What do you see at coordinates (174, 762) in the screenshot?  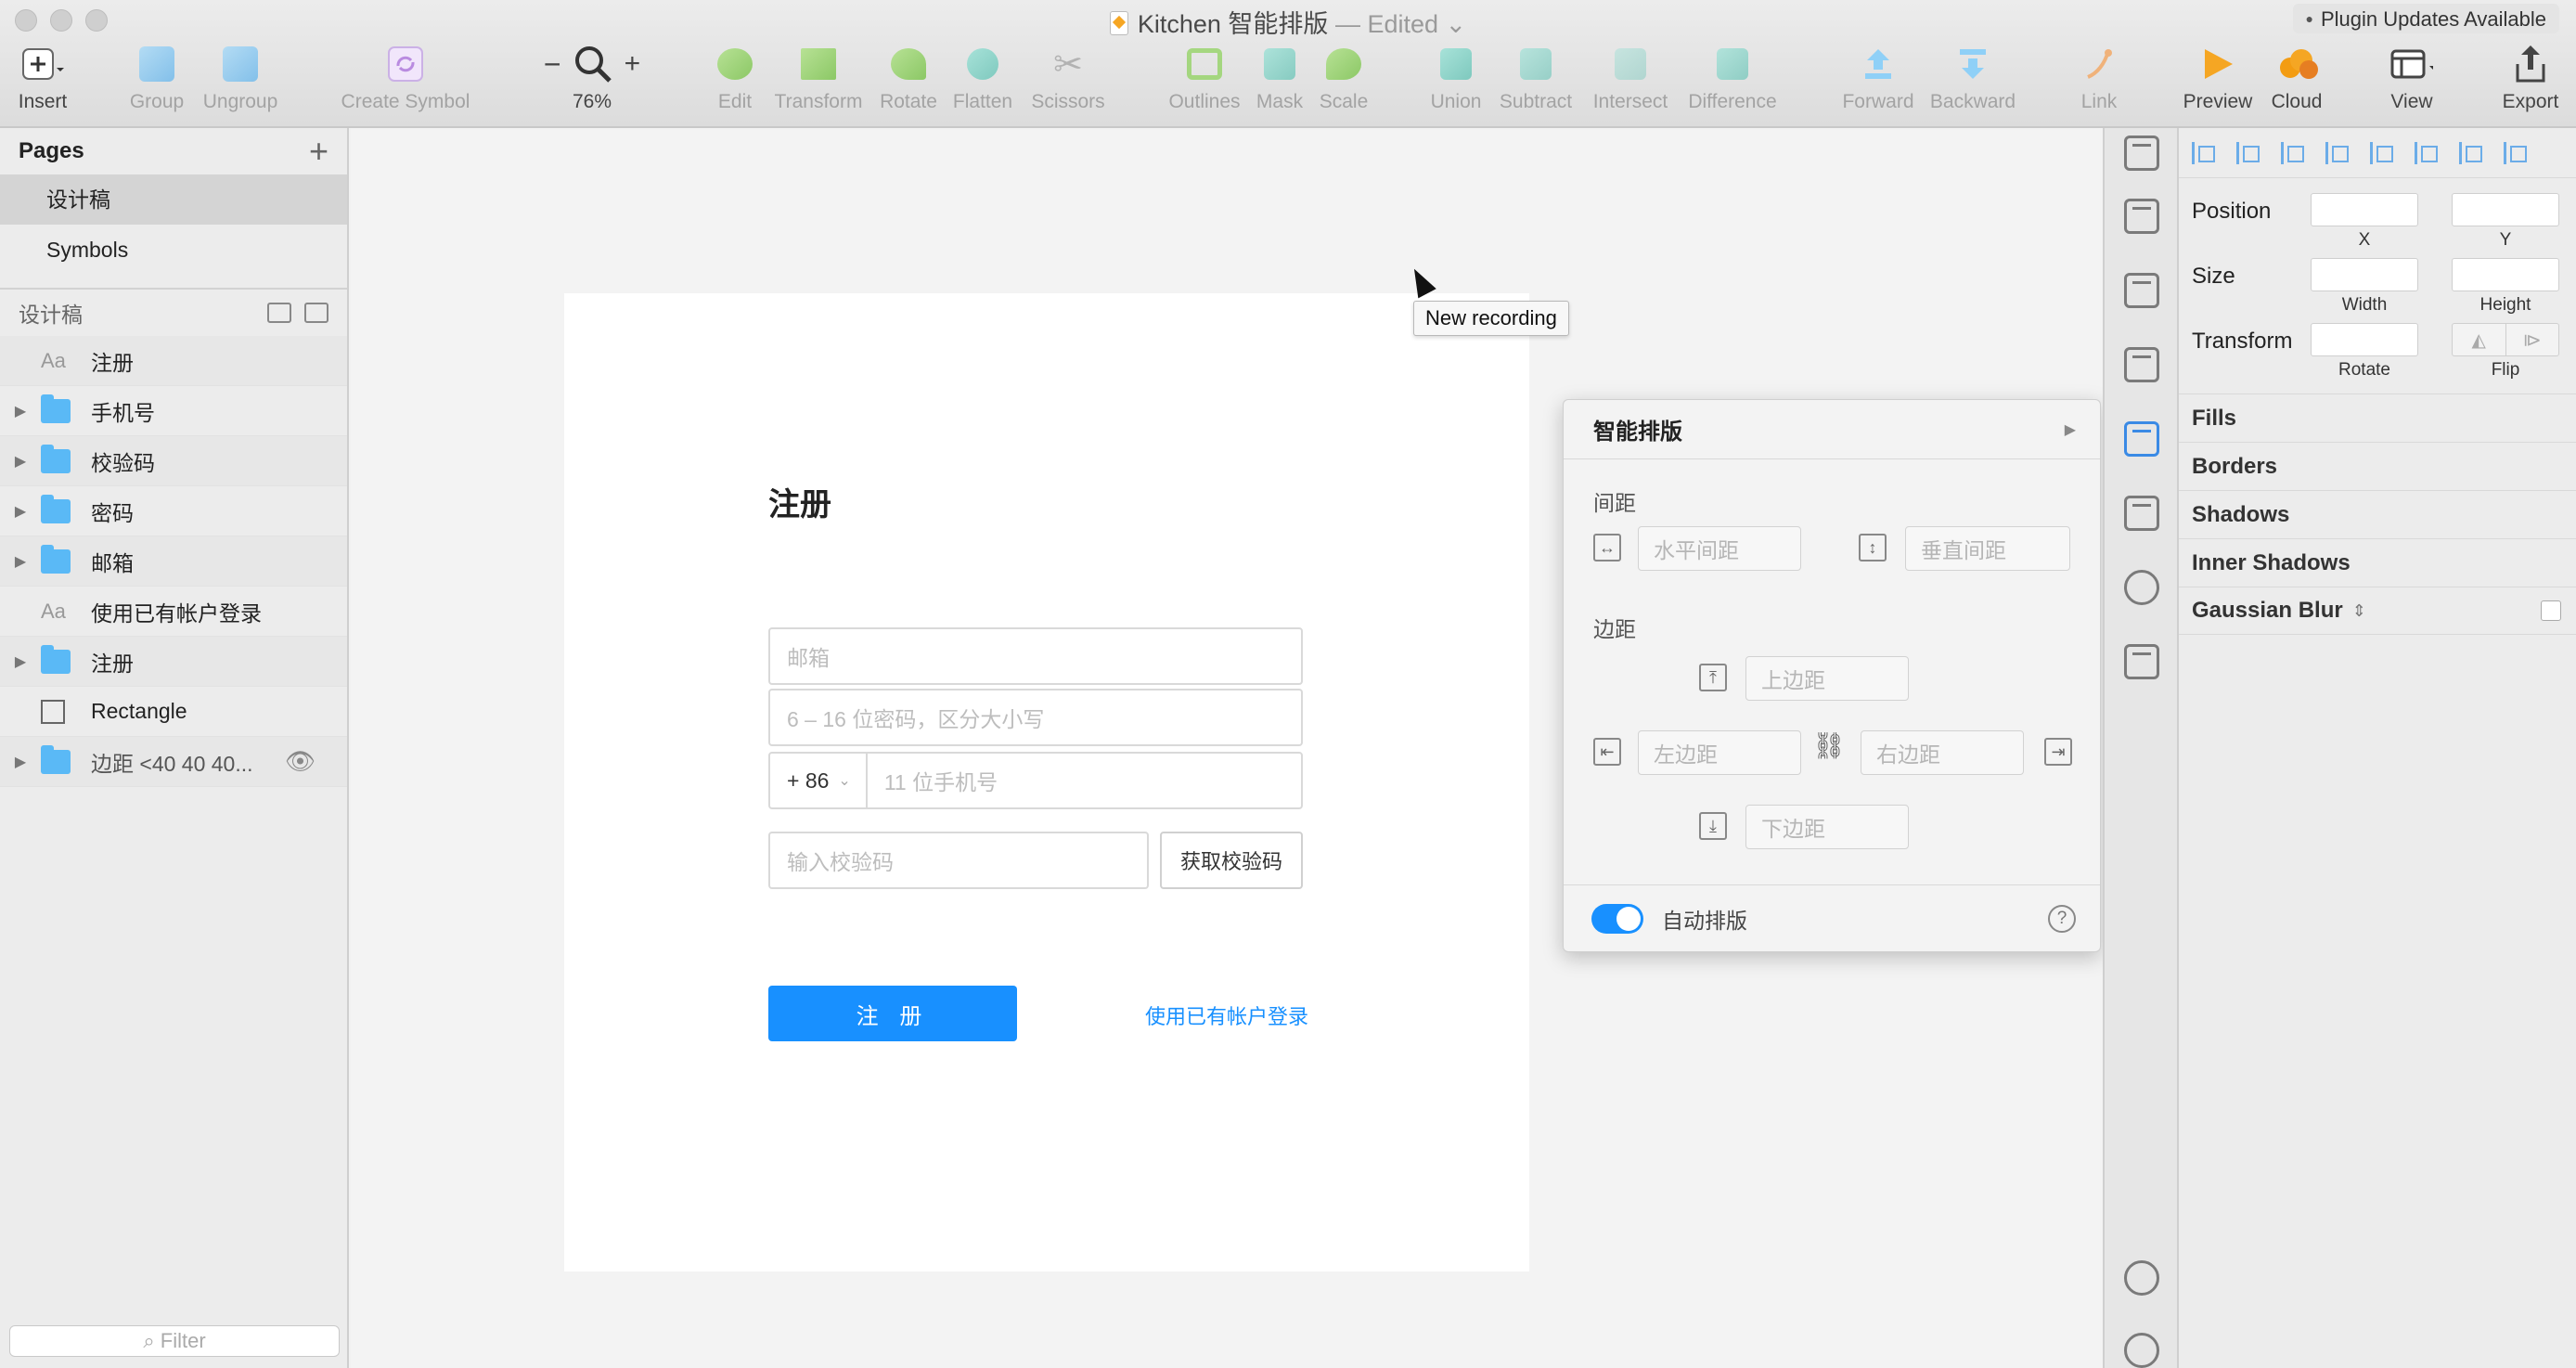 I see `layer-row: ▶ 边距 <40 40 40... 👁` at bounding box center [174, 762].